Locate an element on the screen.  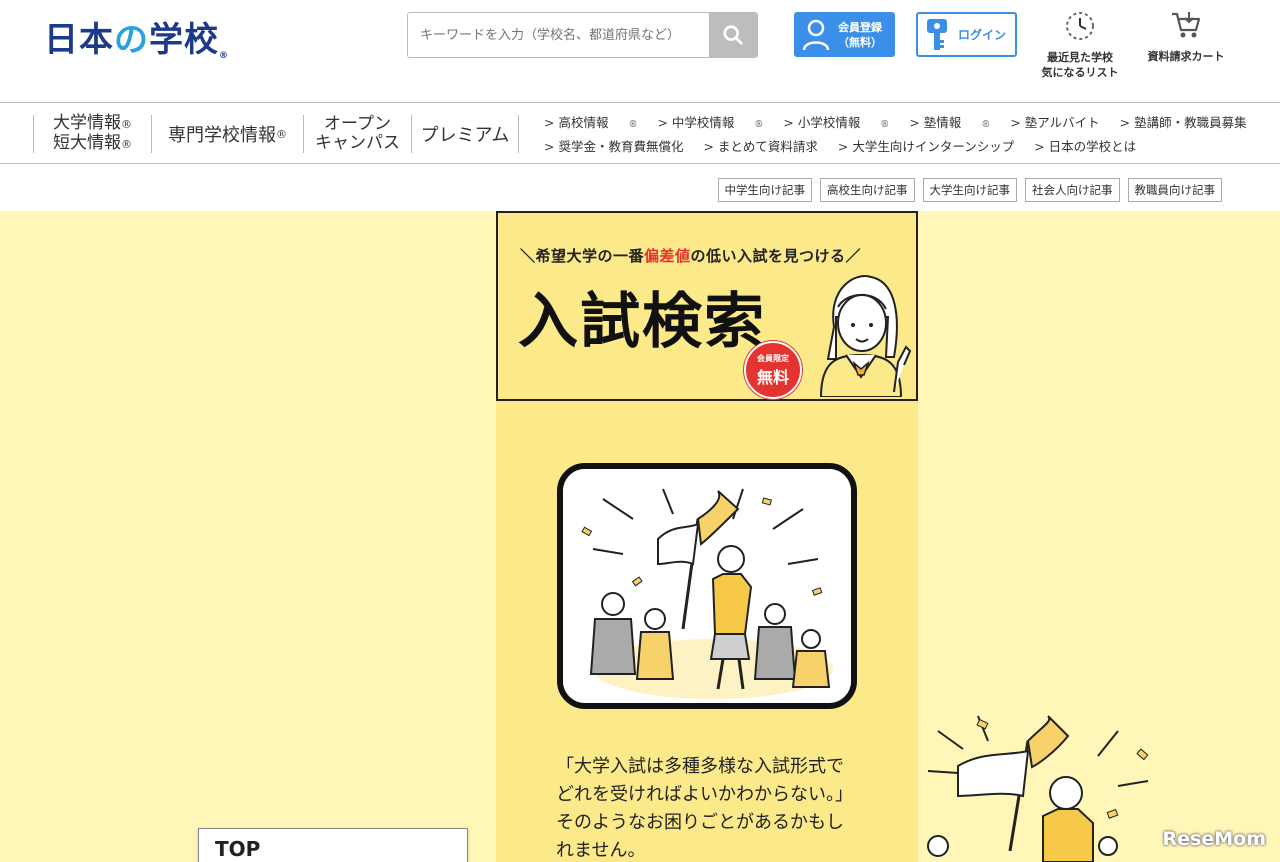
sub-nav-high-school: > 高校情報 ® is located at coordinates (590, 121).